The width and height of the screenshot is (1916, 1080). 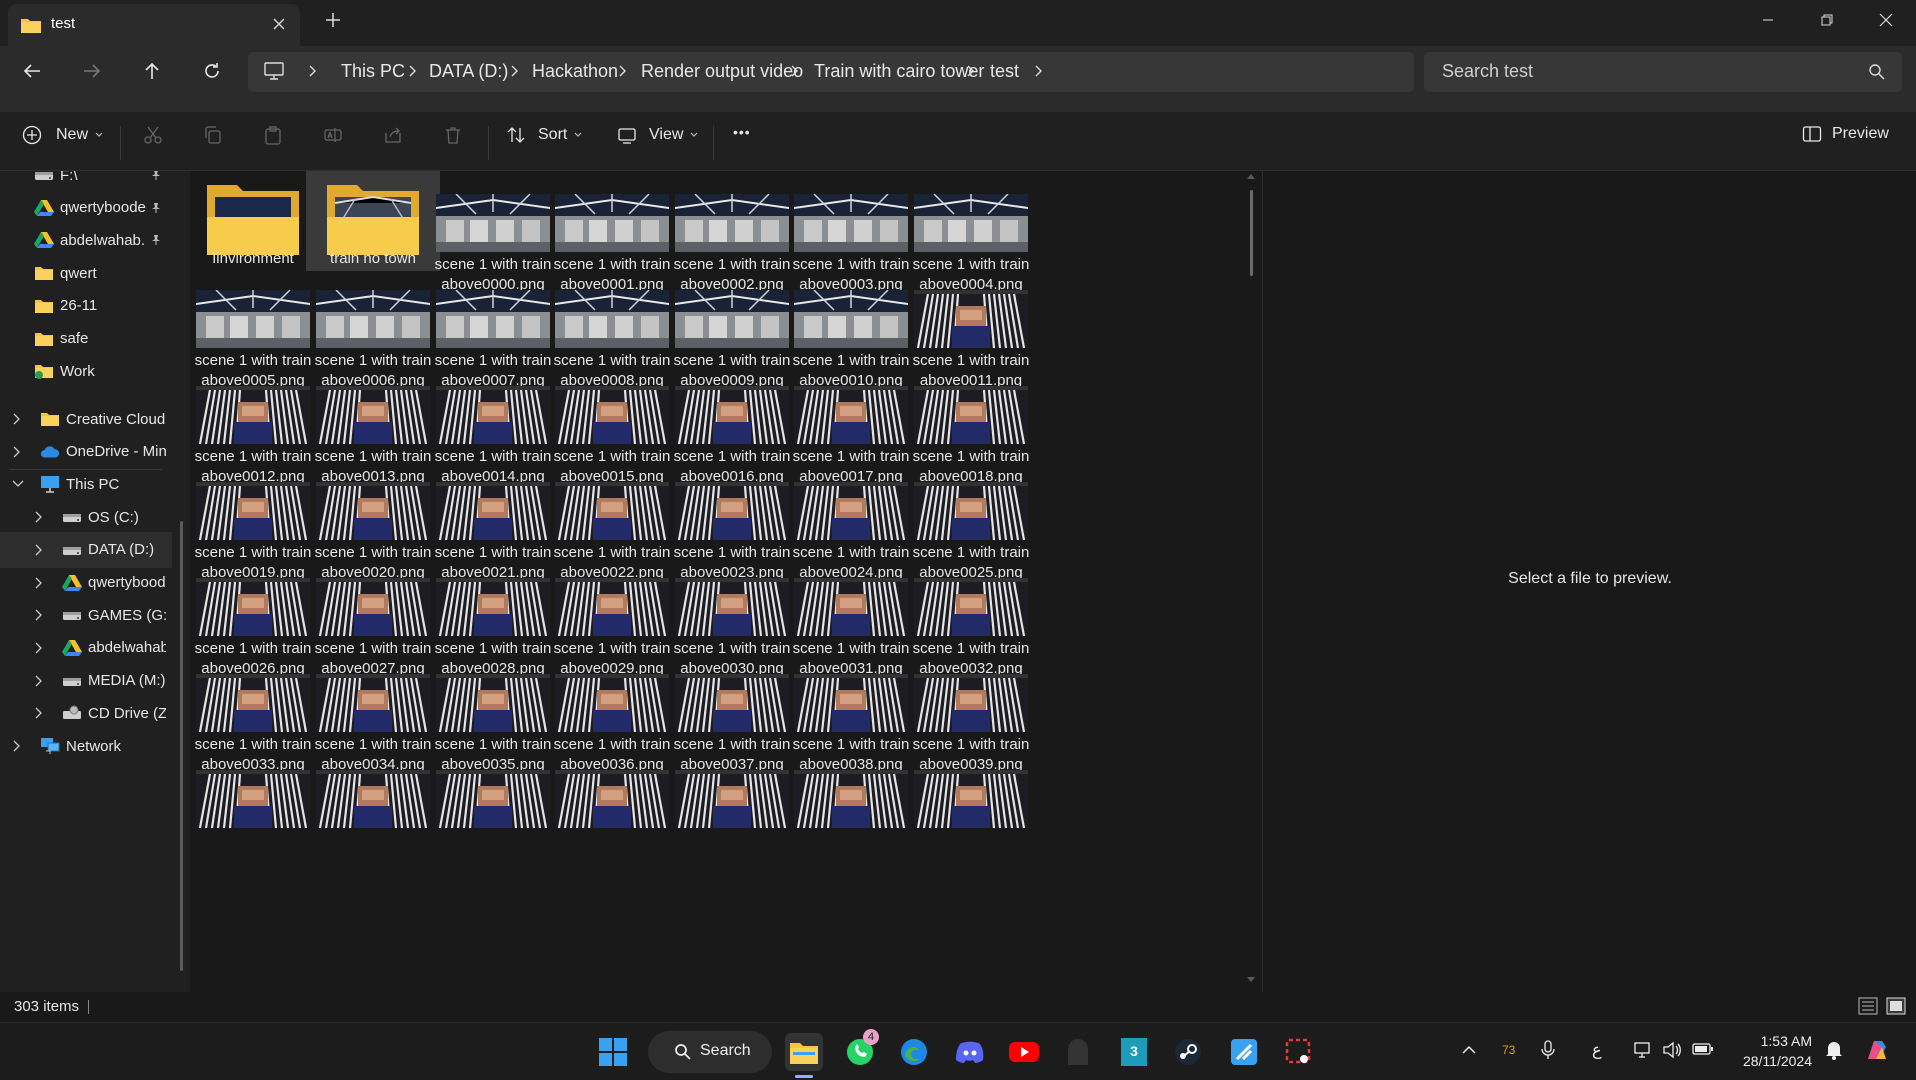 I want to click on preview-button: Preview, so click(x=1845, y=134).